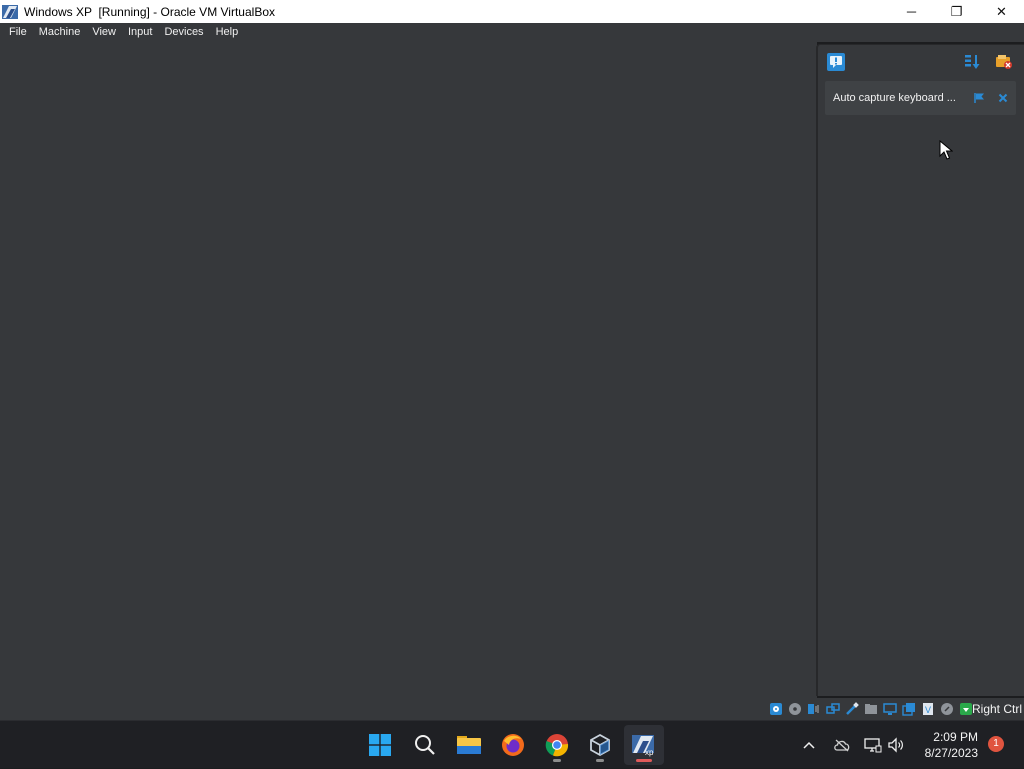  I want to click on audio-icon, so click(814, 709).